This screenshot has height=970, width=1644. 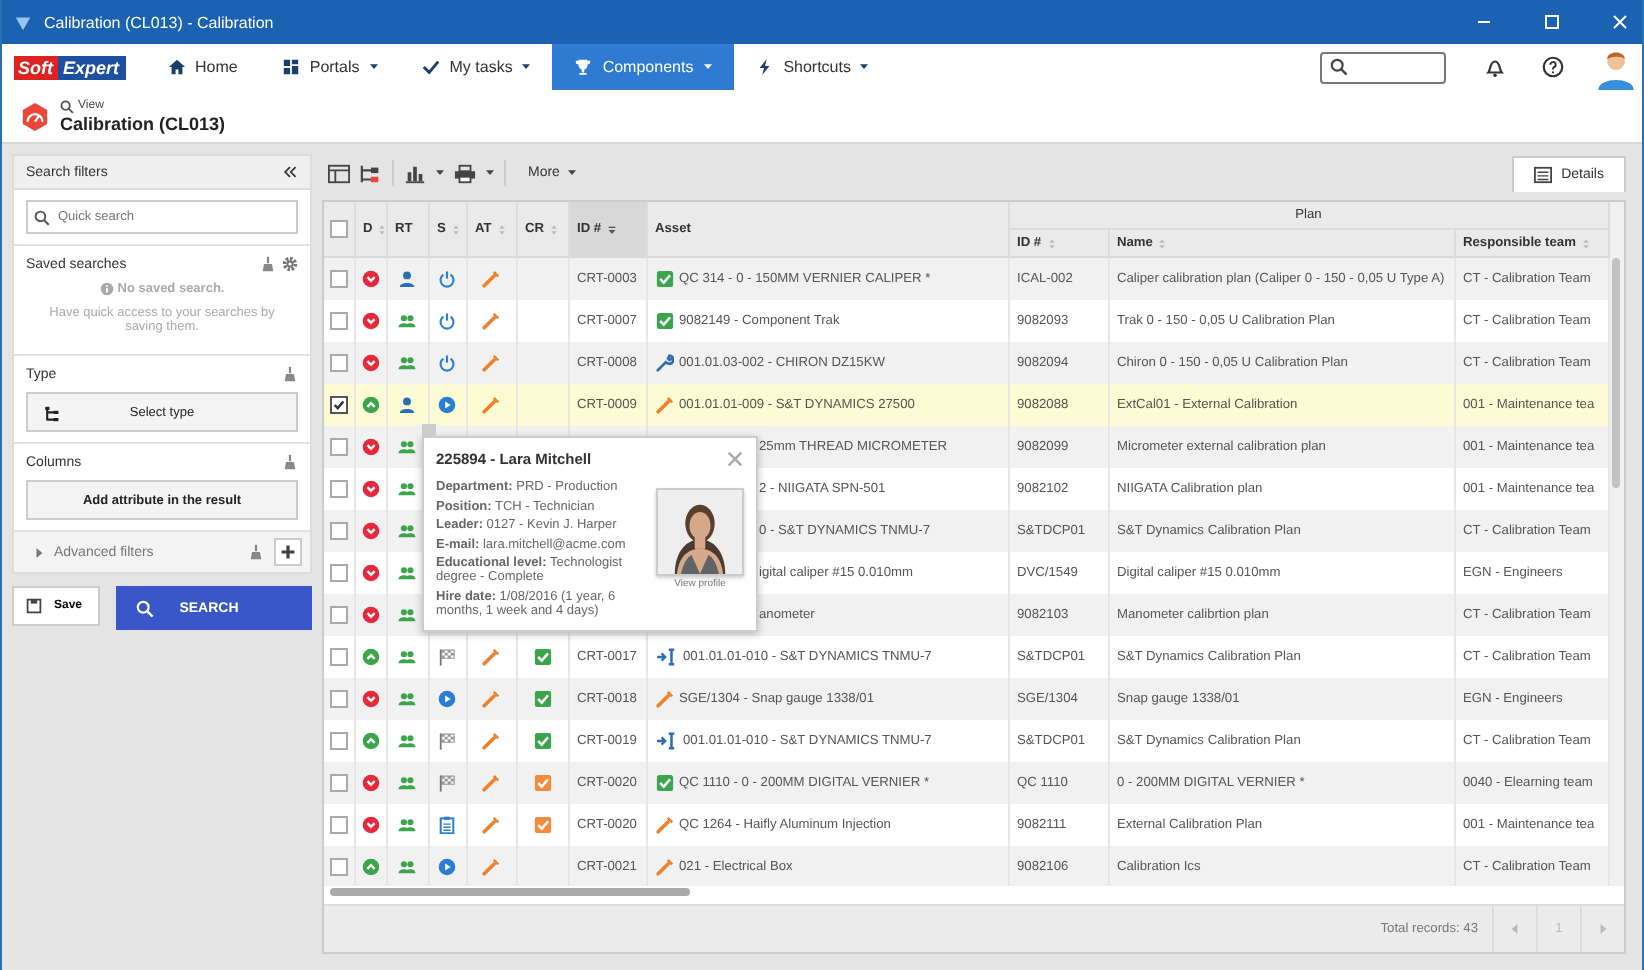 What do you see at coordinates (290, 264) in the screenshot?
I see `gear-icon` at bounding box center [290, 264].